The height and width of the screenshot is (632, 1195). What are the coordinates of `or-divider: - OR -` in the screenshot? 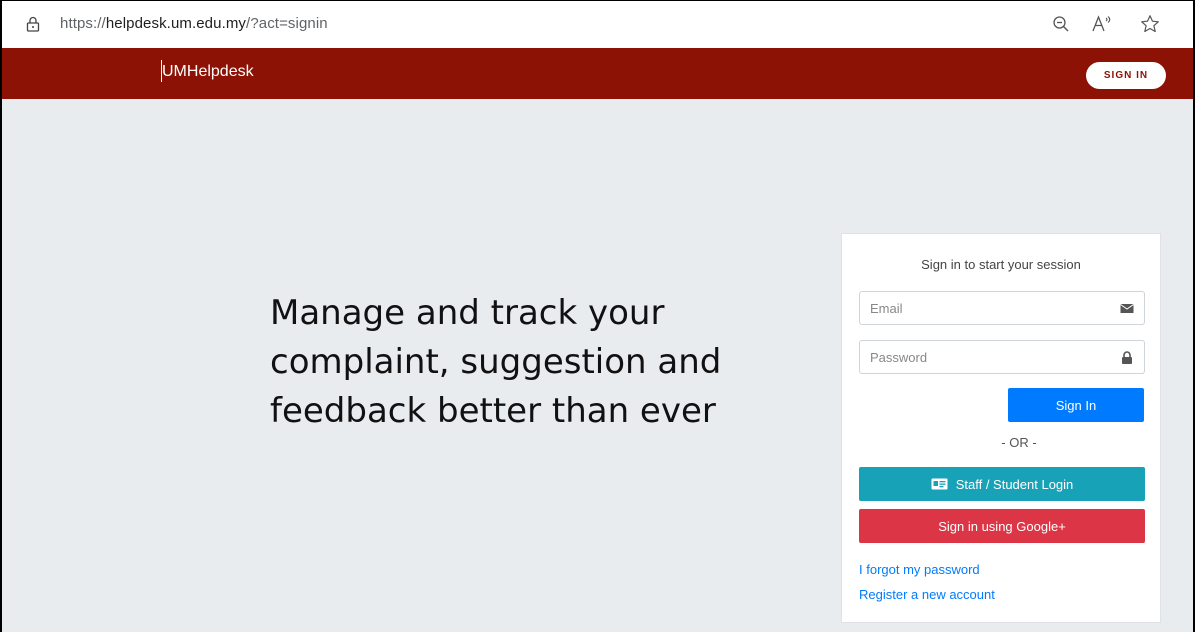 It's located at (1019, 442).